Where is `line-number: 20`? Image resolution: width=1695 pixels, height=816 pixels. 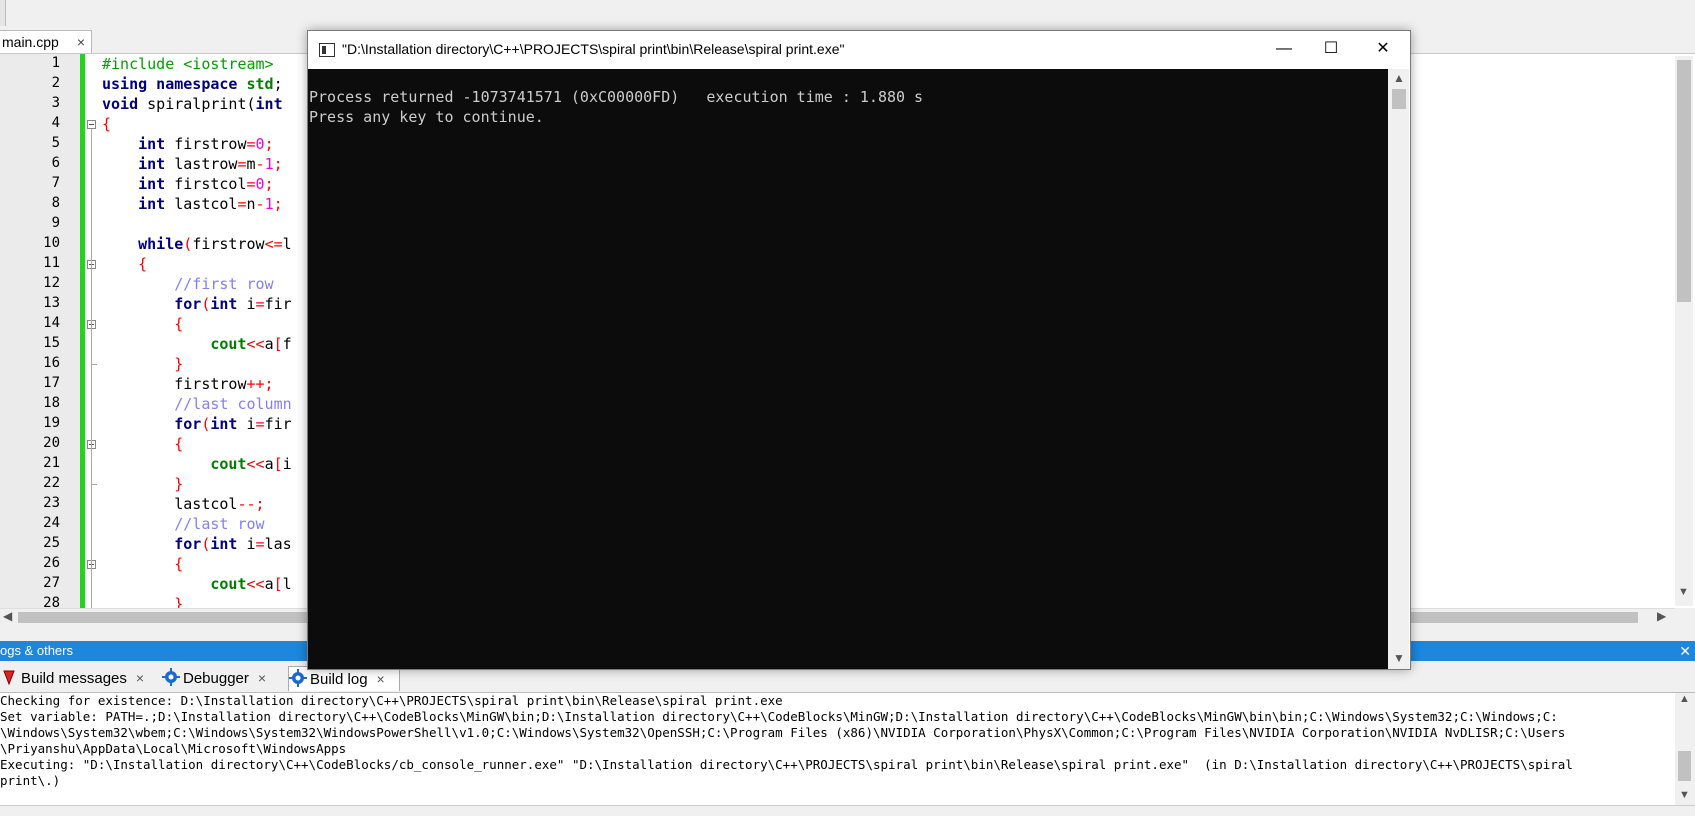
line-number: 20 is located at coordinates (51, 443).